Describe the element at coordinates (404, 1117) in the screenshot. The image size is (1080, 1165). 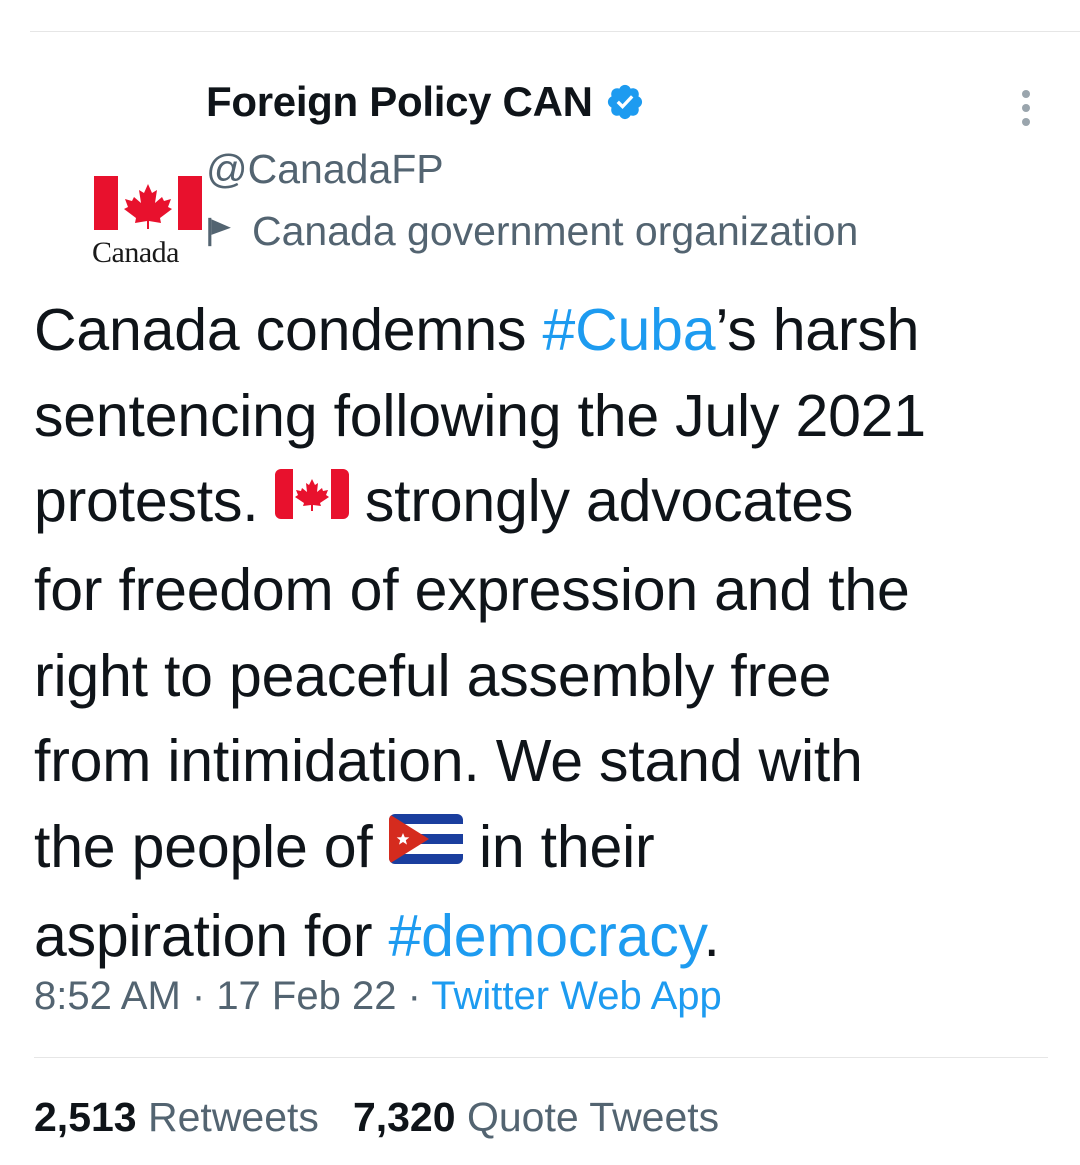
I see `quote-tweets-count: 7,320` at that location.